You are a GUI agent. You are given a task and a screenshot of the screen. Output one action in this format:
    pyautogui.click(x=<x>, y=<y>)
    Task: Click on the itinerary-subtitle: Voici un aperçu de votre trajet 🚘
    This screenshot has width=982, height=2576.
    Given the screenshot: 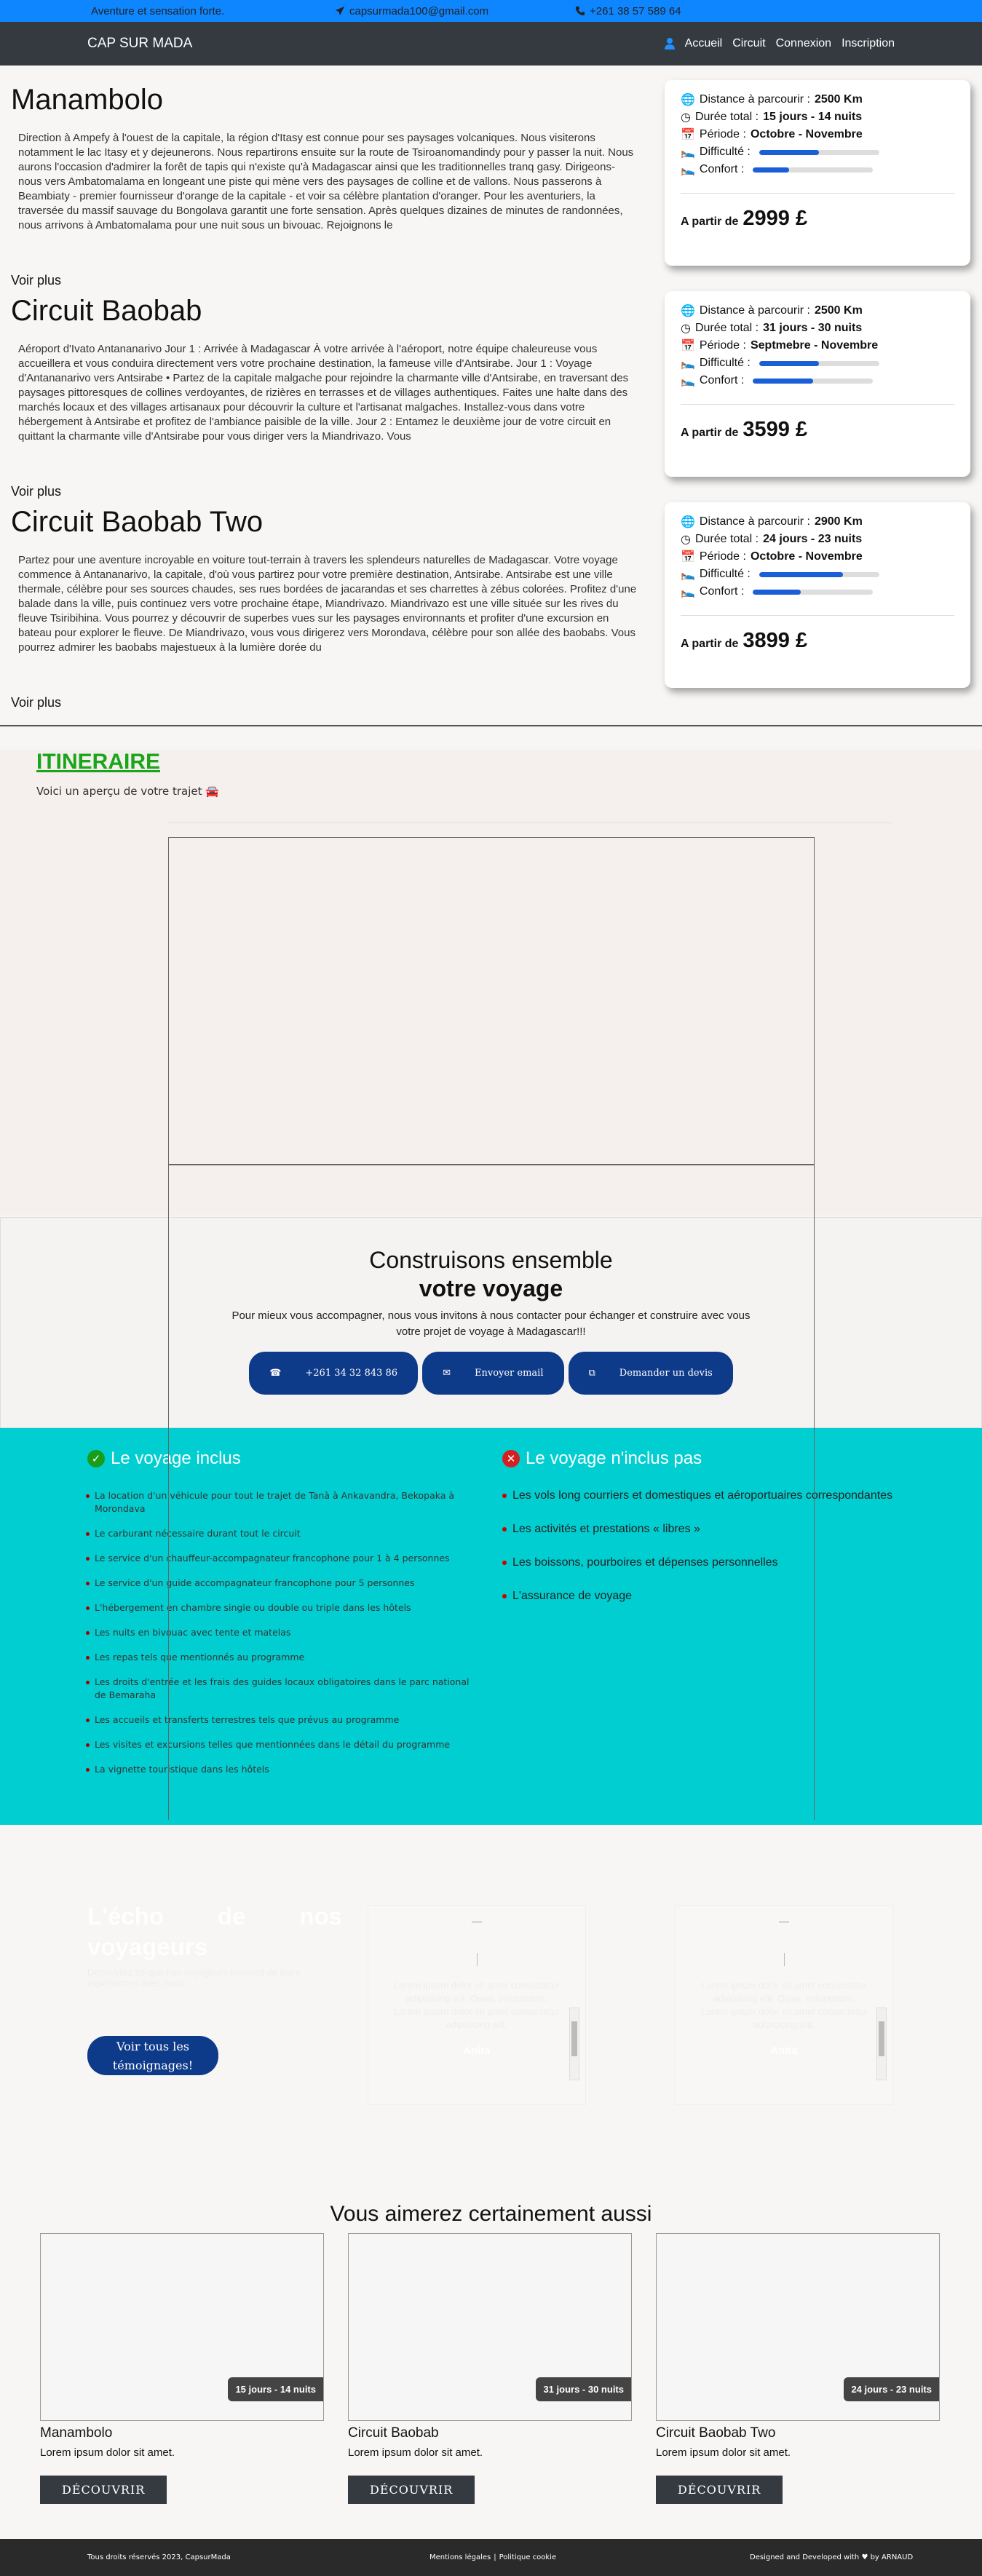 What is the action you would take?
    pyautogui.click(x=127, y=791)
    